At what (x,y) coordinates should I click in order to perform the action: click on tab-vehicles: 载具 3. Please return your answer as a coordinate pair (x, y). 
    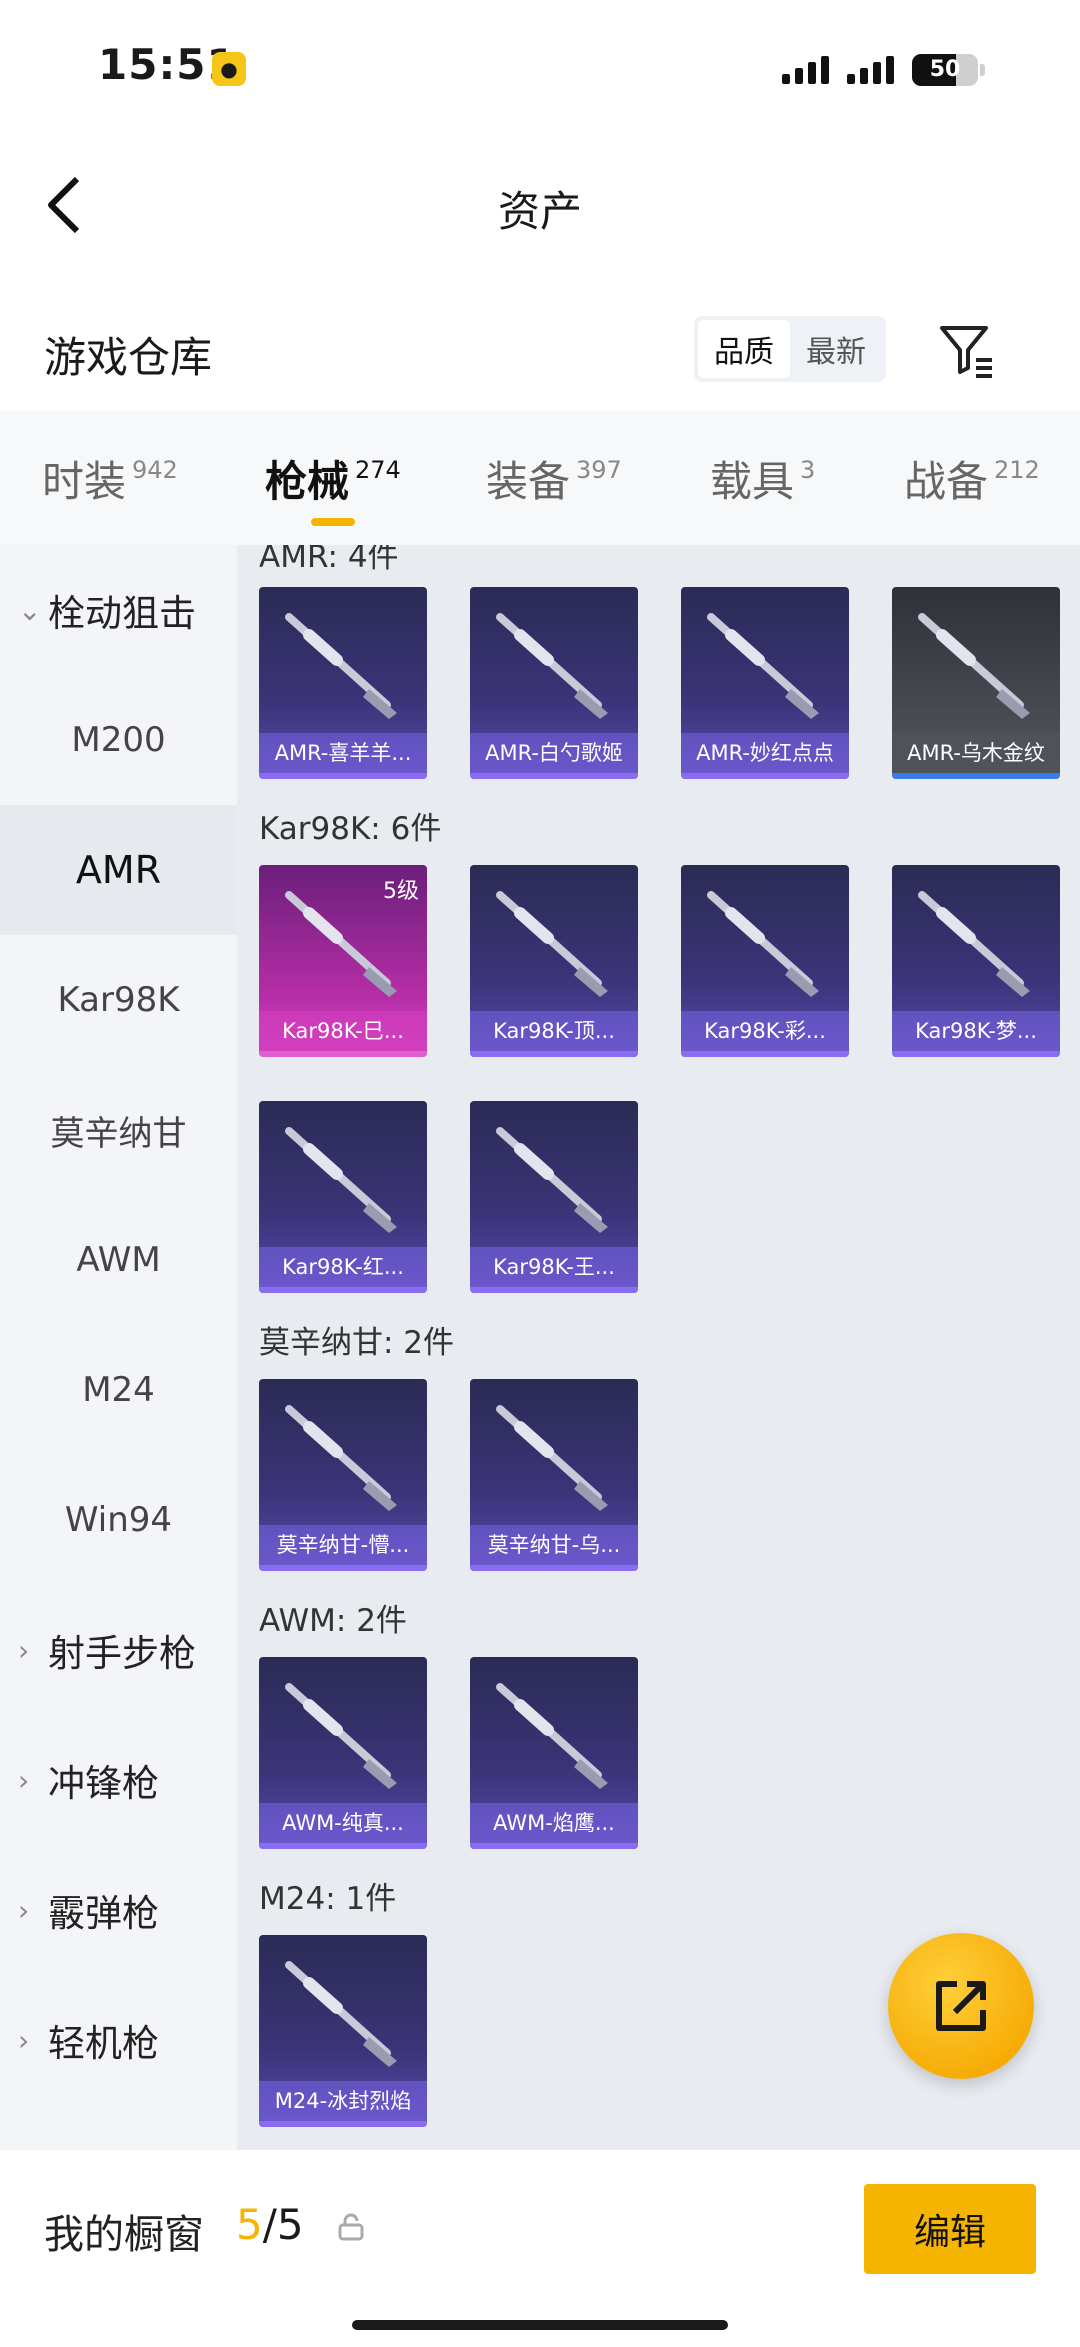
    Looking at the image, I should click on (762, 478).